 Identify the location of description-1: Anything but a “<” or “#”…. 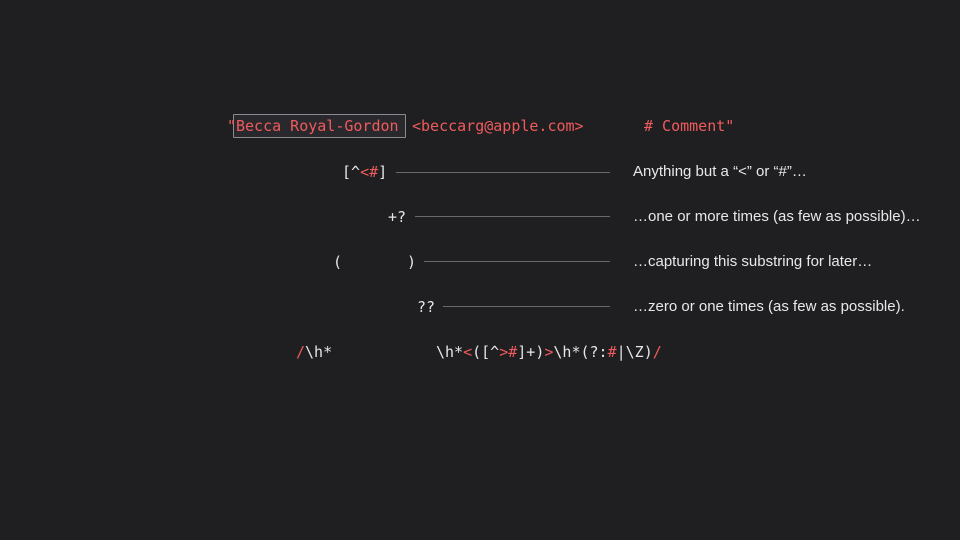
(720, 171).